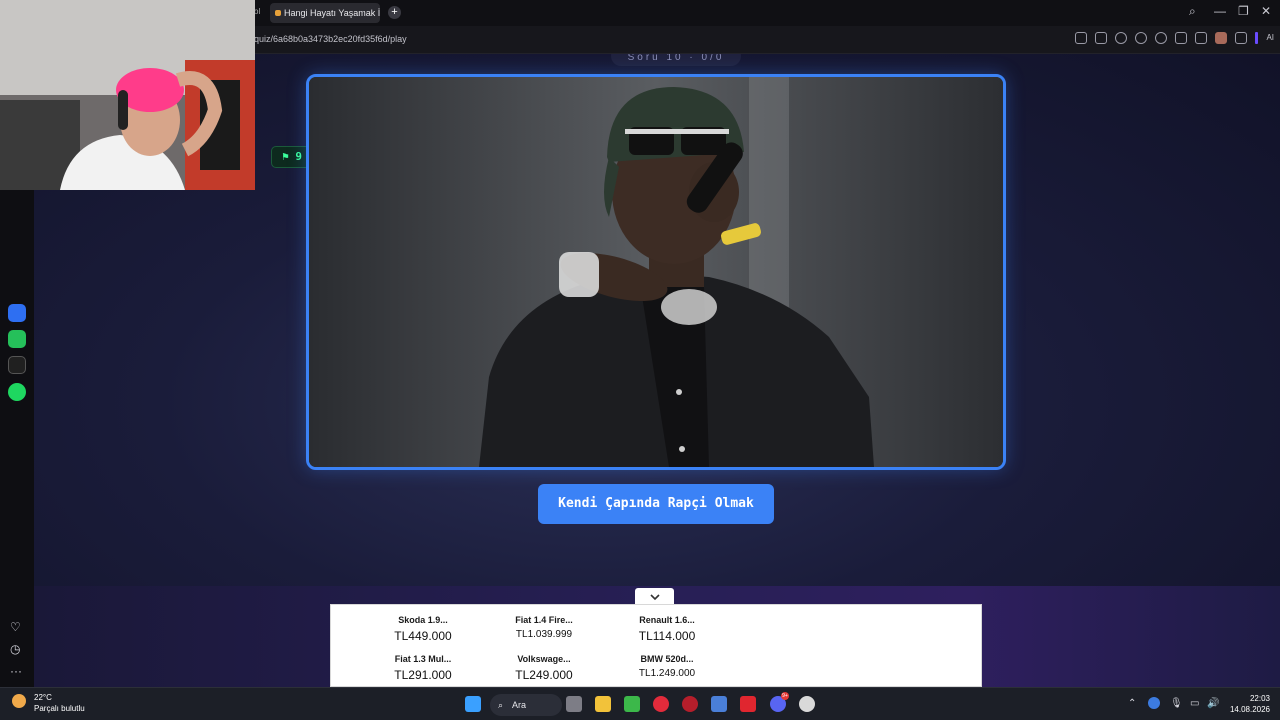 The image size is (1280, 720). Describe the element at coordinates (719, 704) in the screenshot. I see `security-app-icon` at that location.